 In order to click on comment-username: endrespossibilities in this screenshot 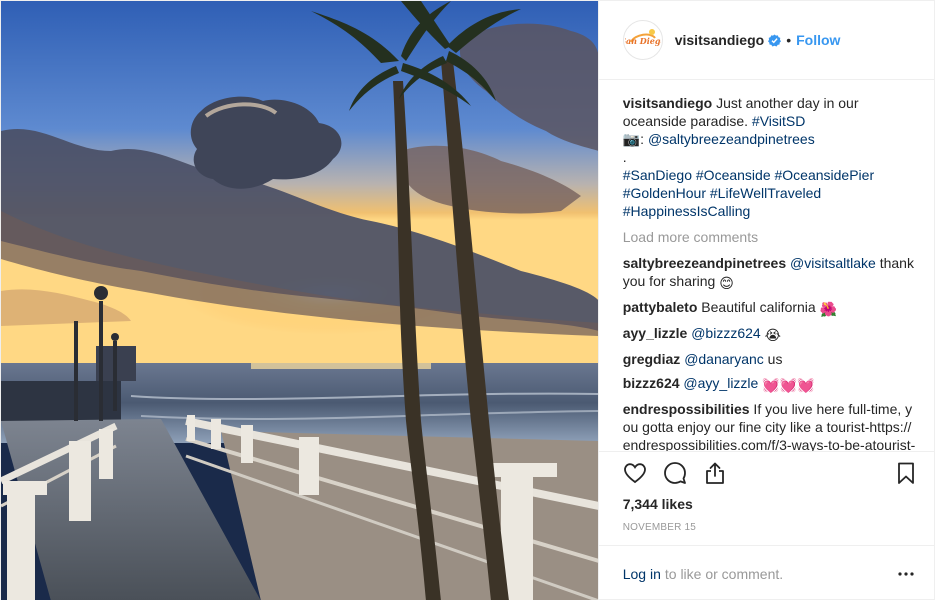, I will do `click(686, 409)`.